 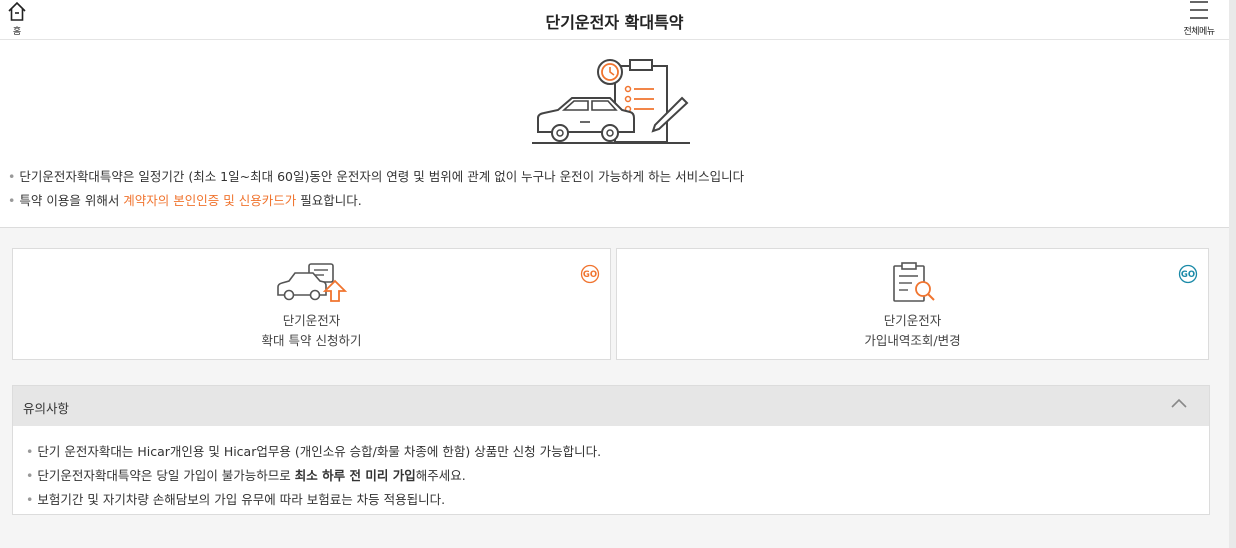 What do you see at coordinates (912, 304) in the screenshot?
I see `view-change-subscription-card: GO 단기운전자 가입내역조회/변경` at bounding box center [912, 304].